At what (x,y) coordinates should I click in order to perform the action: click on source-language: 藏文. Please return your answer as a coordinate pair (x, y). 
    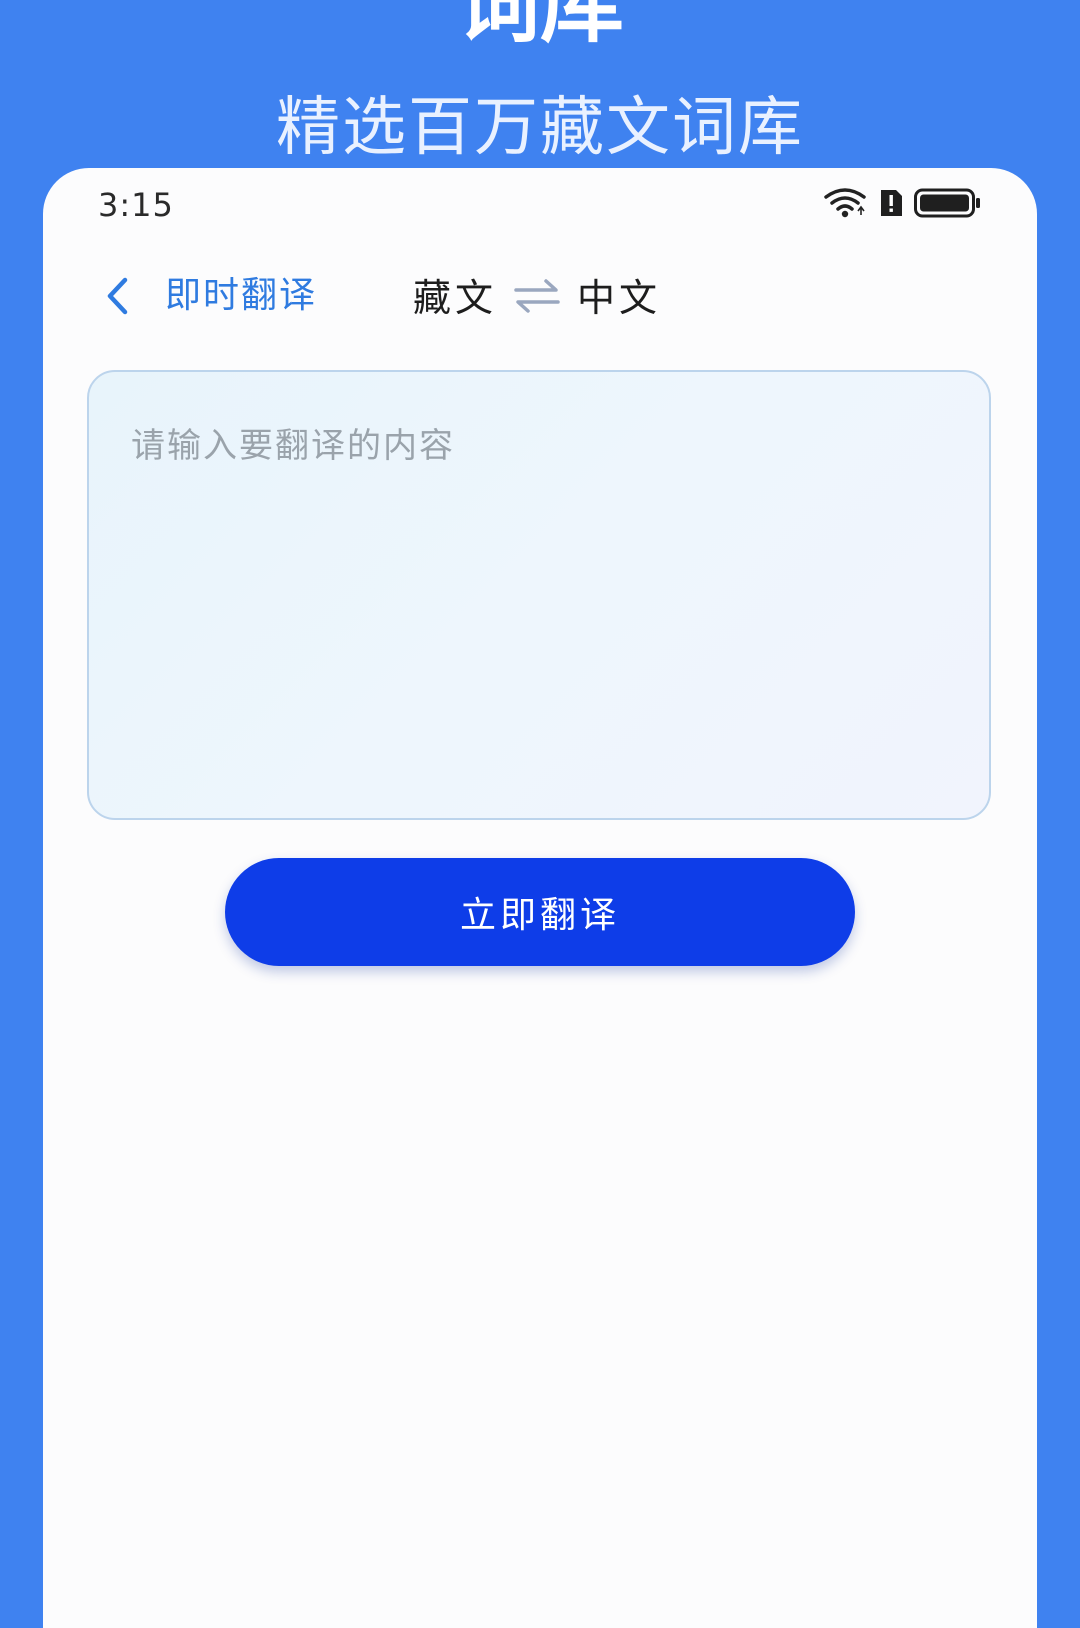
    Looking at the image, I should click on (455, 298).